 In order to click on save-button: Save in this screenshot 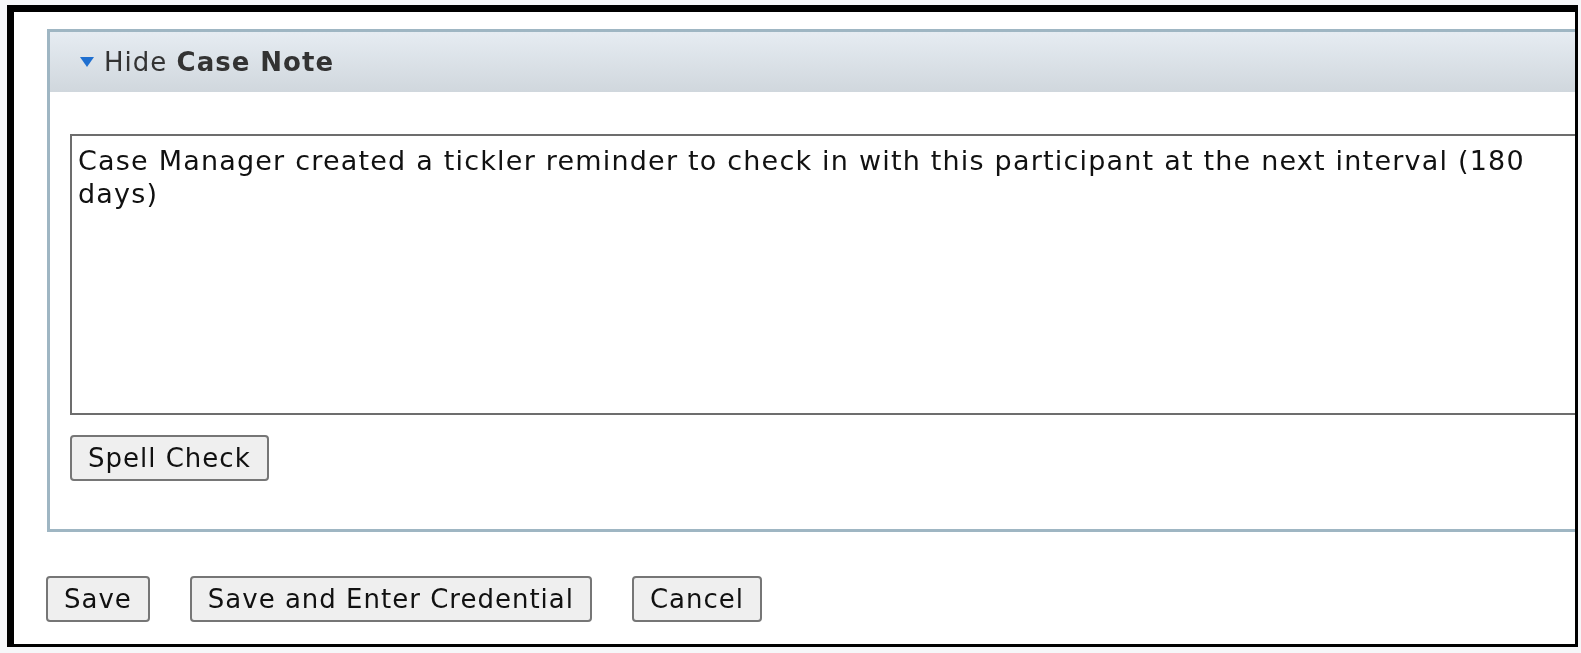, I will do `click(98, 599)`.